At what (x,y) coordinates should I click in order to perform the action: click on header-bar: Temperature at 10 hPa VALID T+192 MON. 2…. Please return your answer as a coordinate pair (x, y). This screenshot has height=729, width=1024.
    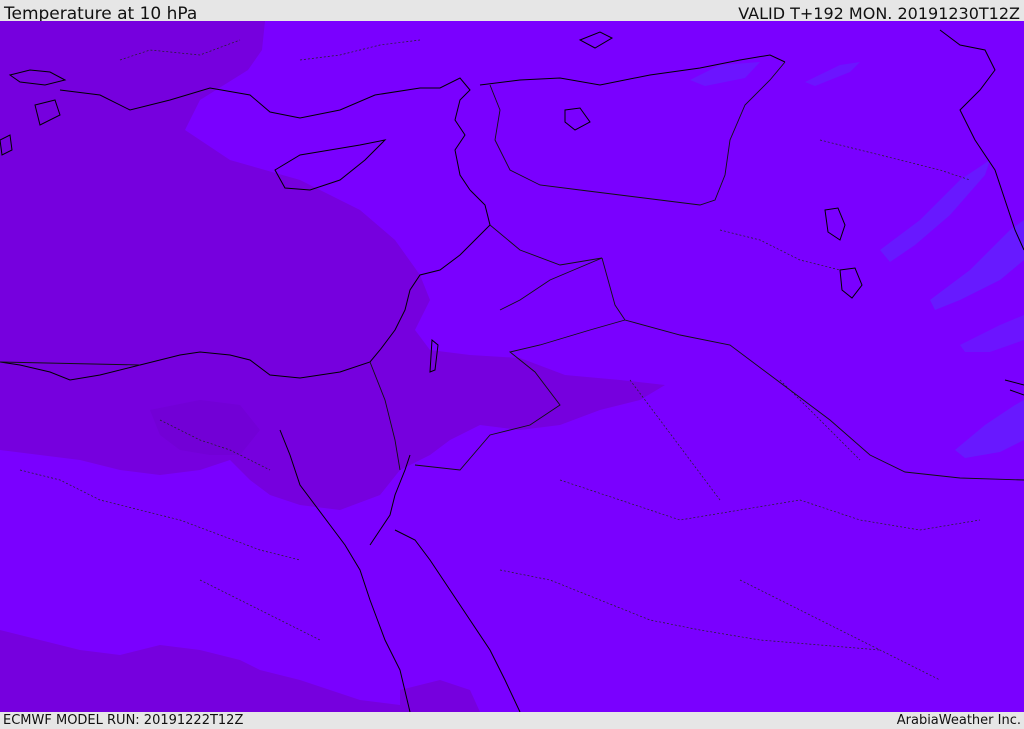
    Looking at the image, I should click on (512, 12).